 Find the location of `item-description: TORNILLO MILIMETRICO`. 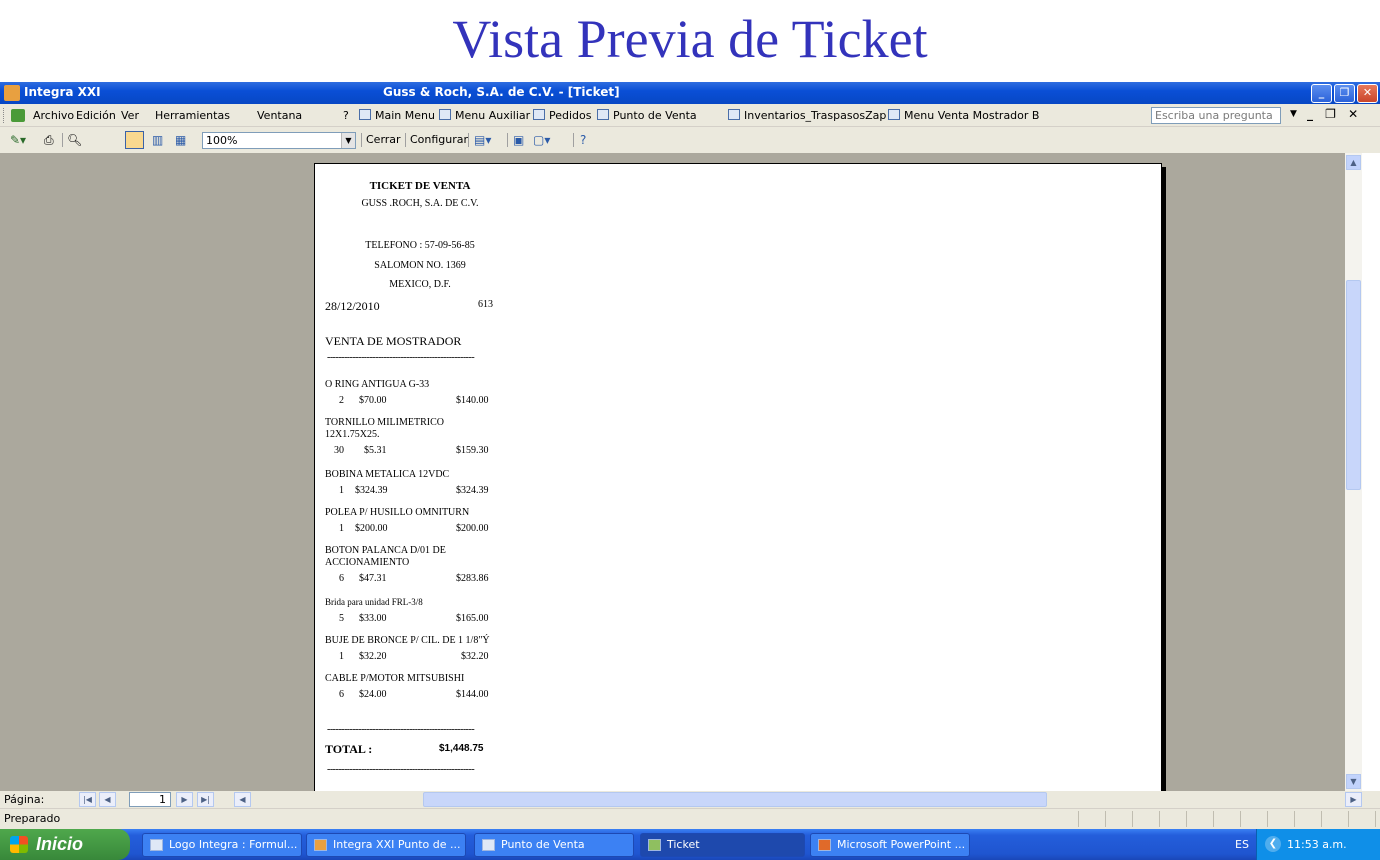

item-description: TORNILLO MILIMETRICO is located at coordinates (384, 422).